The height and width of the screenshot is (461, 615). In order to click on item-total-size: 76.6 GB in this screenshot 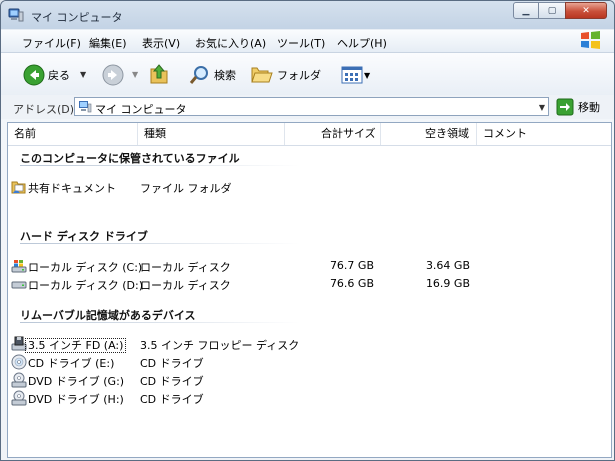, I will do `click(351, 283)`.